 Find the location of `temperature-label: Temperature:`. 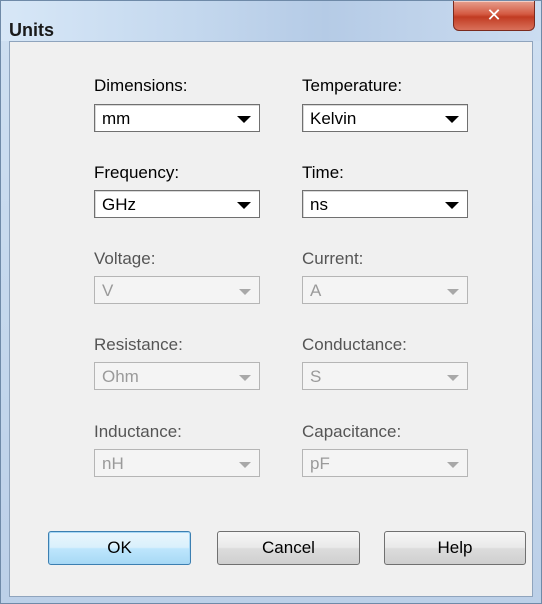

temperature-label: Temperature: is located at coordinates (352, 85).